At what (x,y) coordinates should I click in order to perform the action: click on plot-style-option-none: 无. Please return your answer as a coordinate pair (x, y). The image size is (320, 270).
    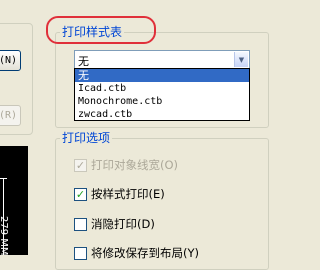
    Looking at the image, I should click on (162, 75).